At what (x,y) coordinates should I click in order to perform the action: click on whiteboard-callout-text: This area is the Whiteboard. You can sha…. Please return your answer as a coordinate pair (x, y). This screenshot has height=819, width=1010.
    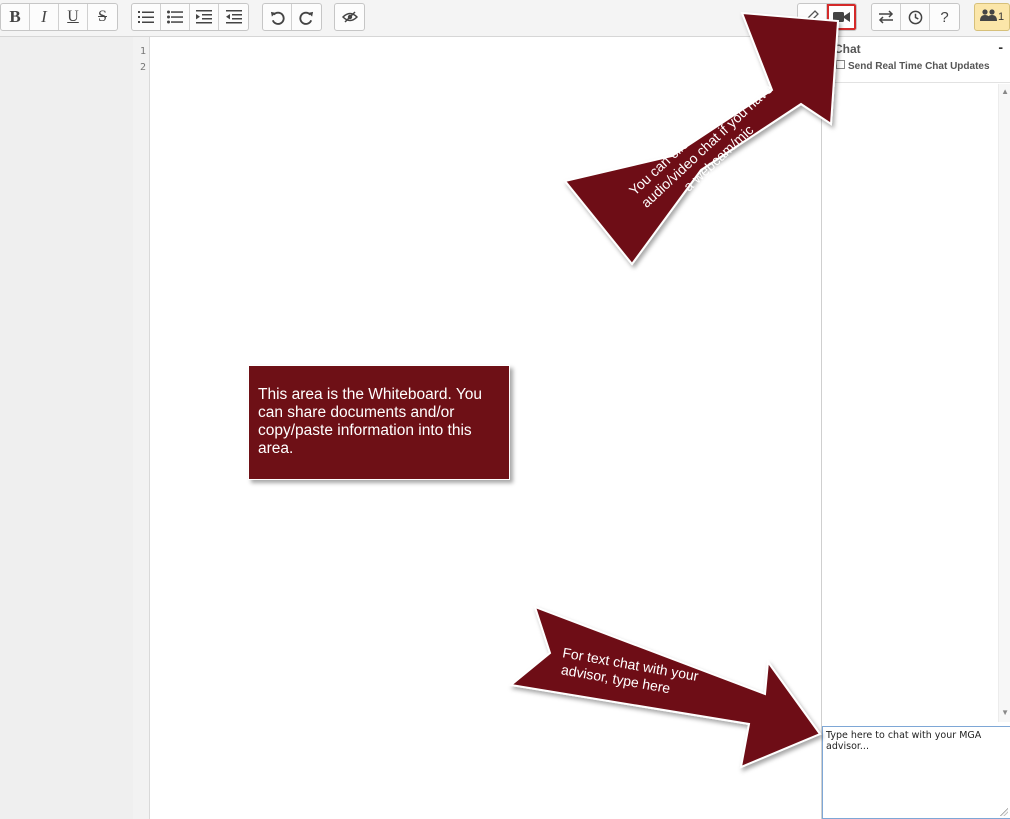
    Looking at the image, I should click on (370, 421).